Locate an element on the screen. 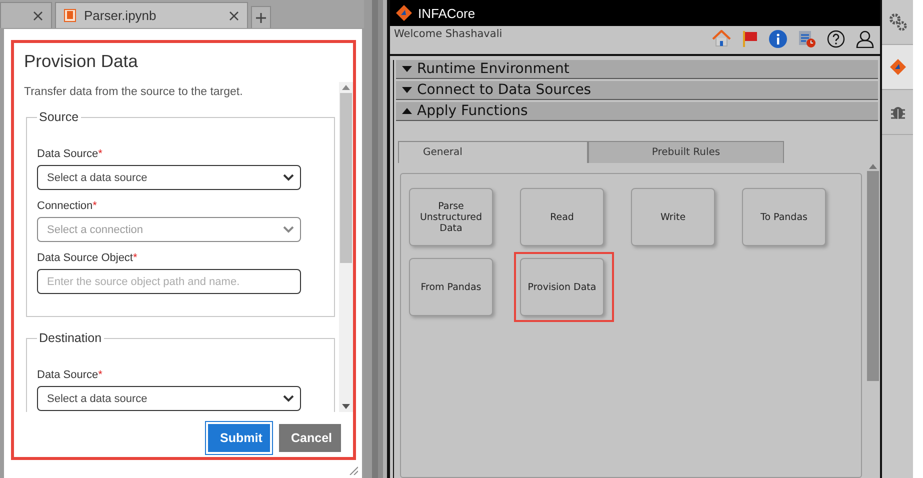 The height and width of the screenshot is (478, 923). accordion-header: Runtime Environment is located at coordinates (637, 69).